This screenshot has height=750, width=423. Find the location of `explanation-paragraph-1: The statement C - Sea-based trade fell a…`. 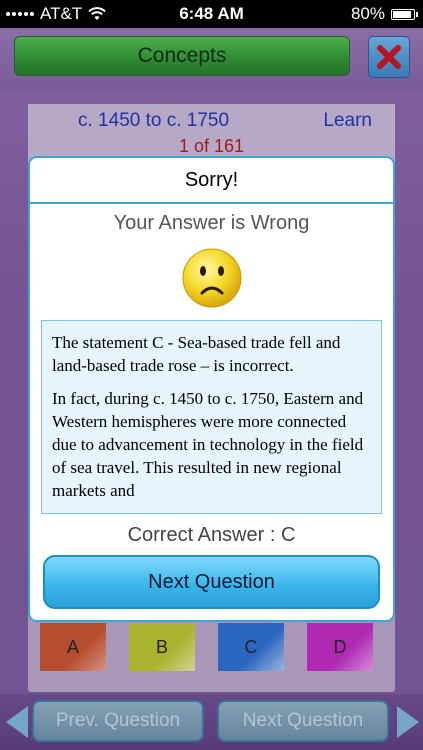

explanation-paragraph-1: The statement C - Sea-based trade fell a… is located at coordinates (196, 354).